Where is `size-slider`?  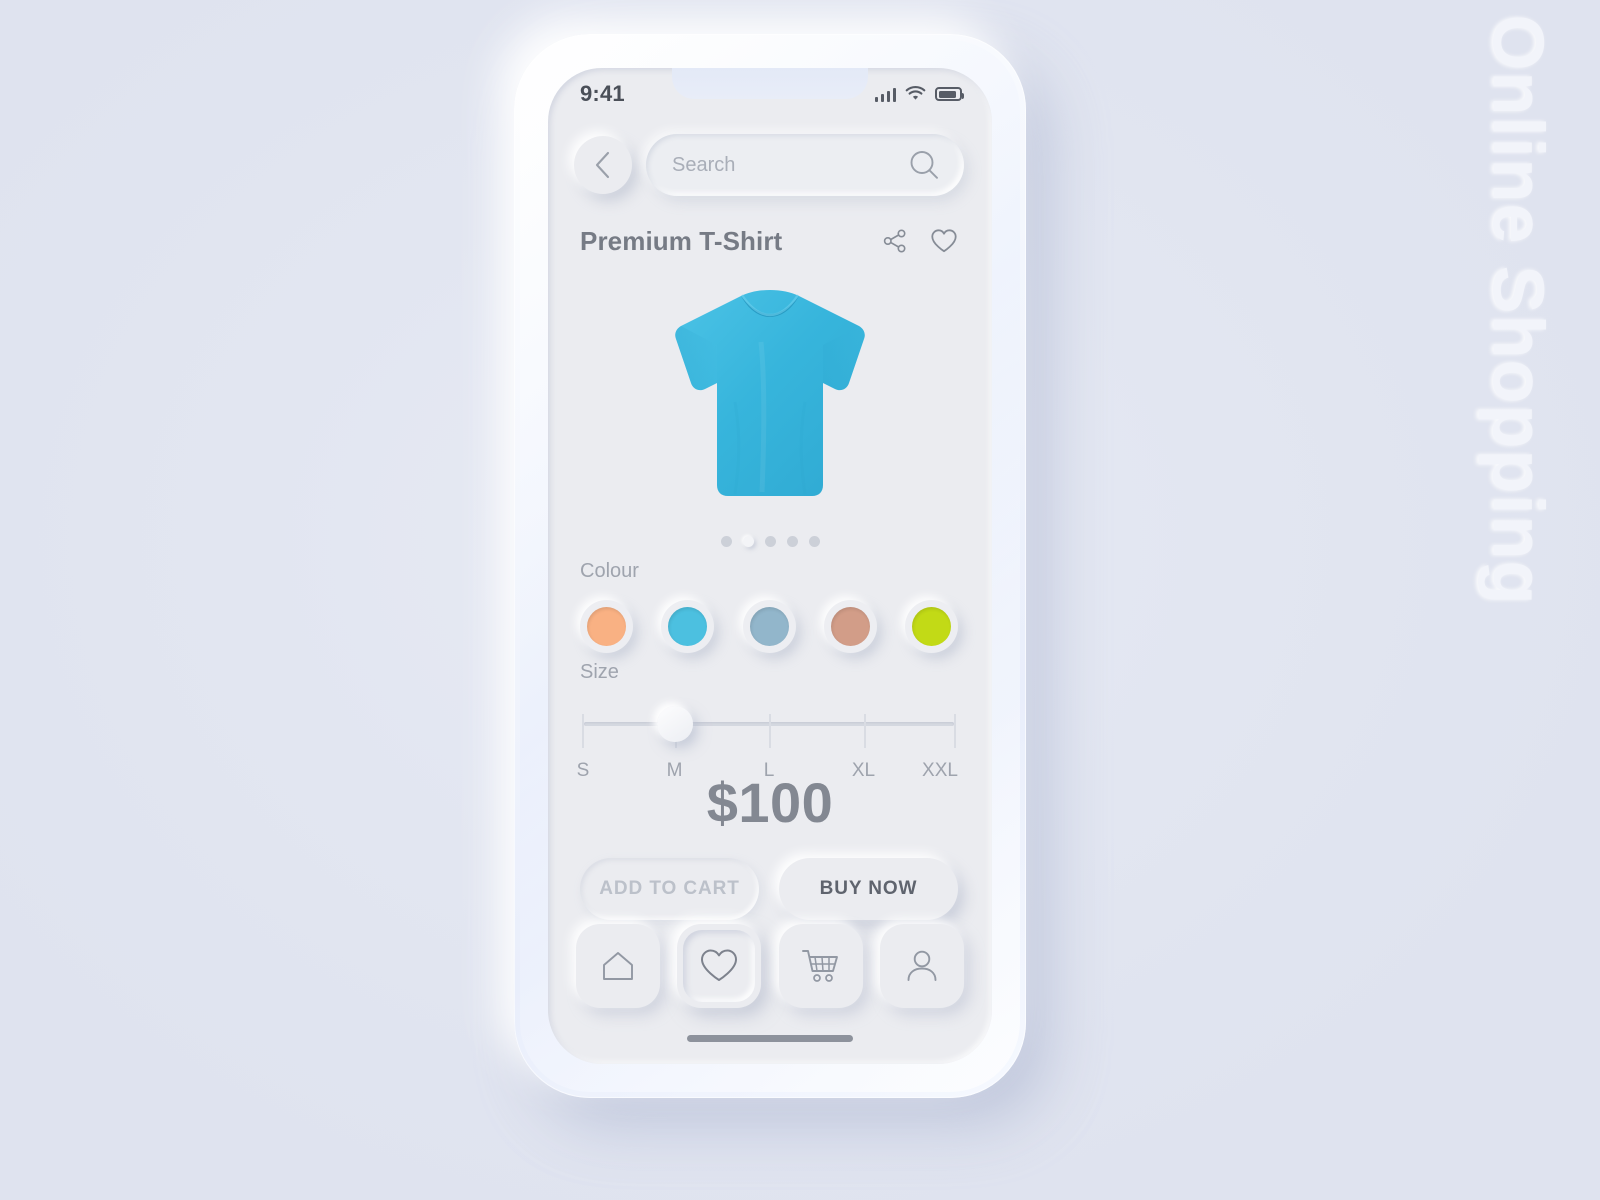 size-slider is located at coordinates (769, 729).